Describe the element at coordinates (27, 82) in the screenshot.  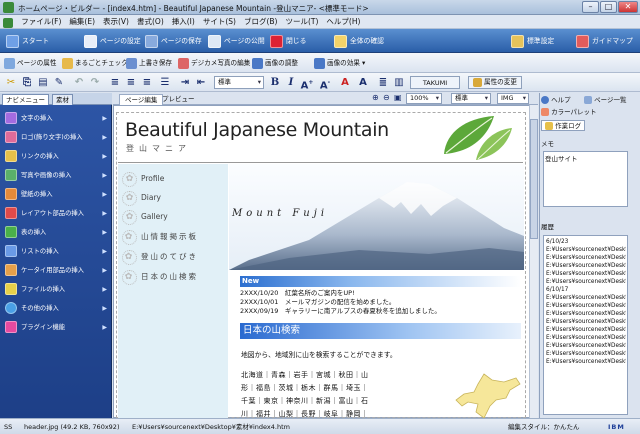
I see `copy-icon: ⎘` at that location.